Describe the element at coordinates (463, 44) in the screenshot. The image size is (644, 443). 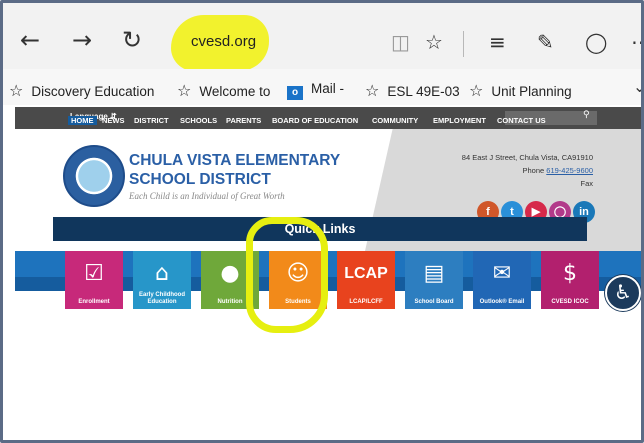
I see `toolbar-divider` at that location.